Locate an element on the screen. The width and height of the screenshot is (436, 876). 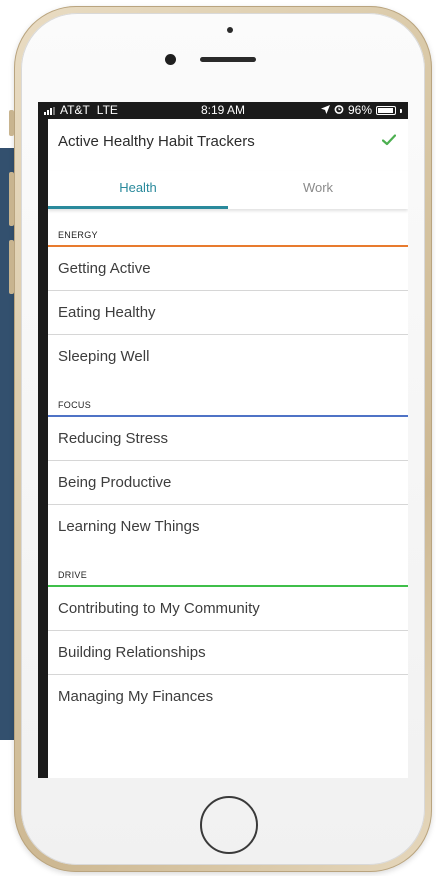
tab-bar: Health Work is located at coordinates (228, 190).